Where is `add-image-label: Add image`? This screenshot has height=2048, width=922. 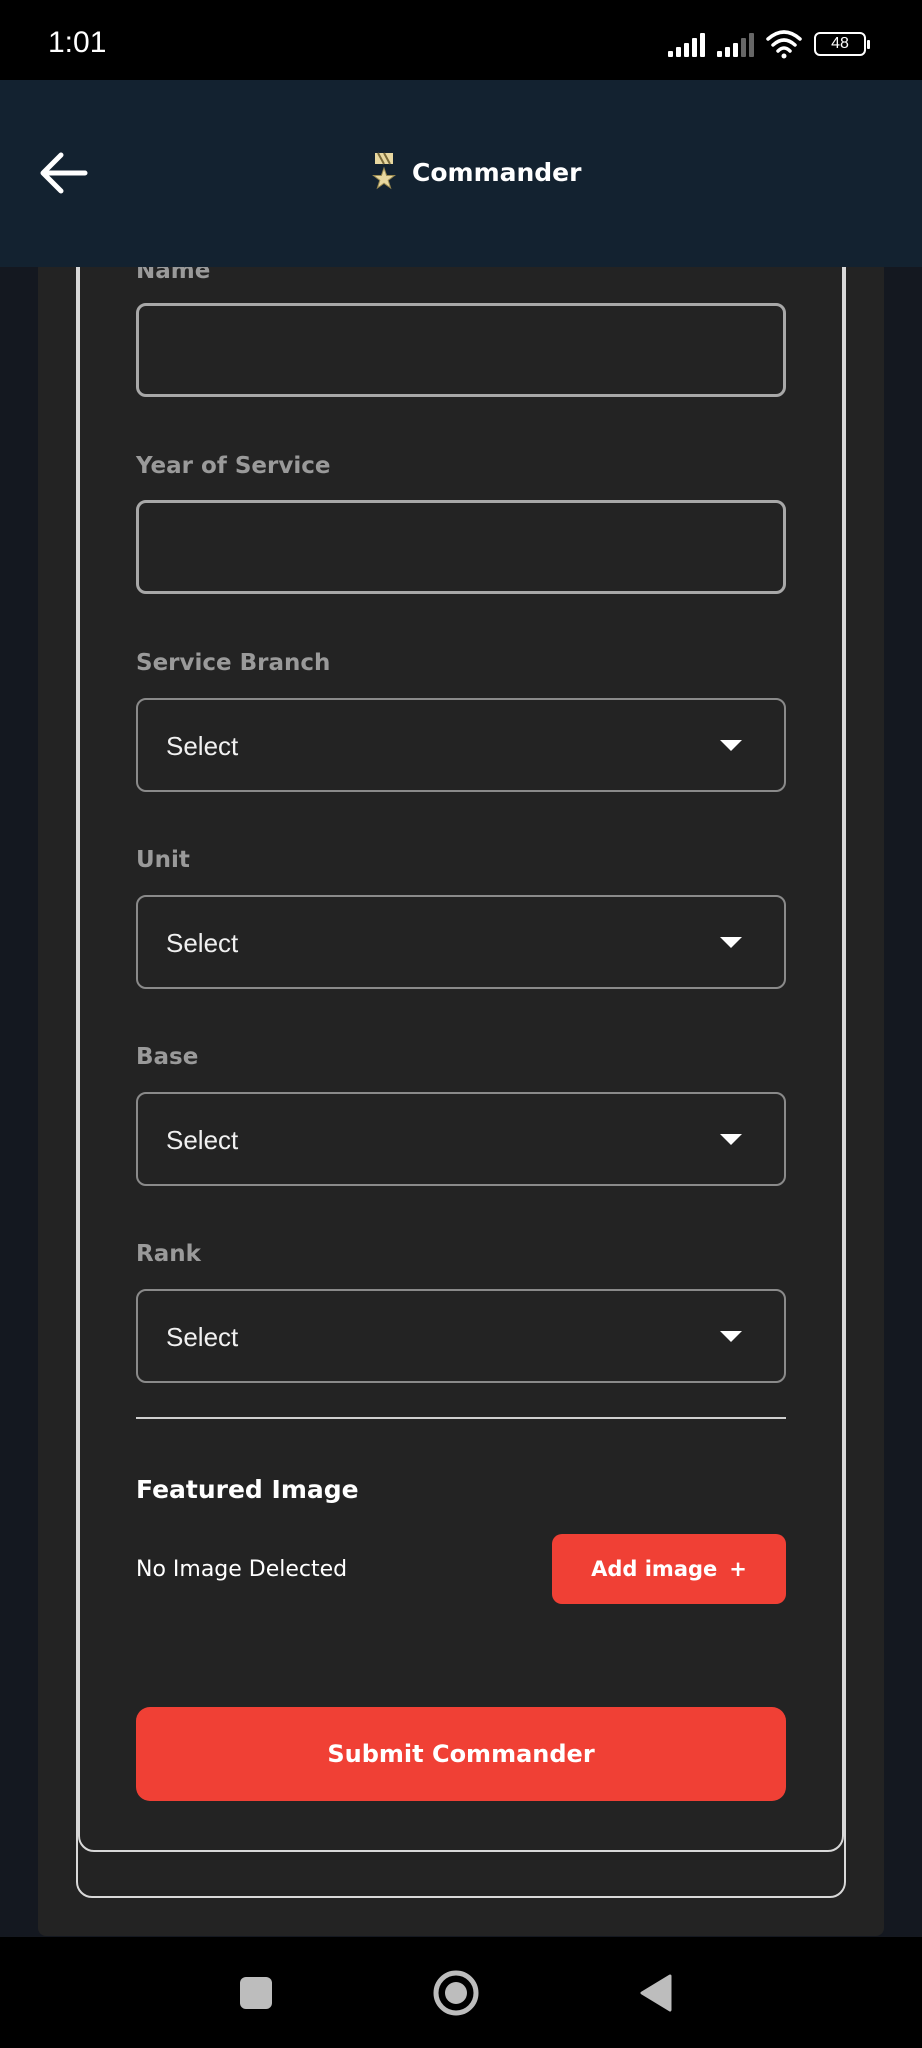
add-image-label: Add image is located at coordinates (654, 1569).